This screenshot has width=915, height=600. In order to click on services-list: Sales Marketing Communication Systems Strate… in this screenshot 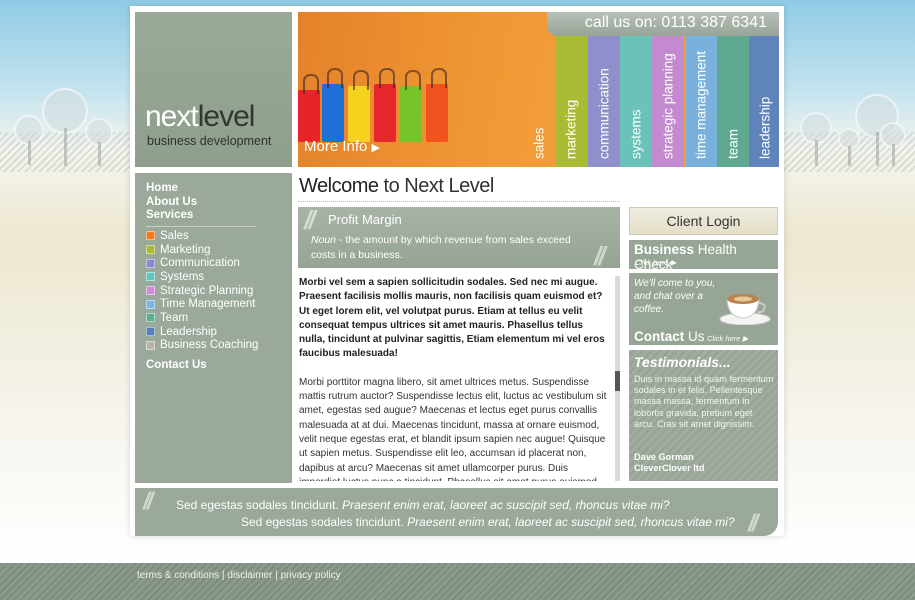, I will do `click(202, 290)`.